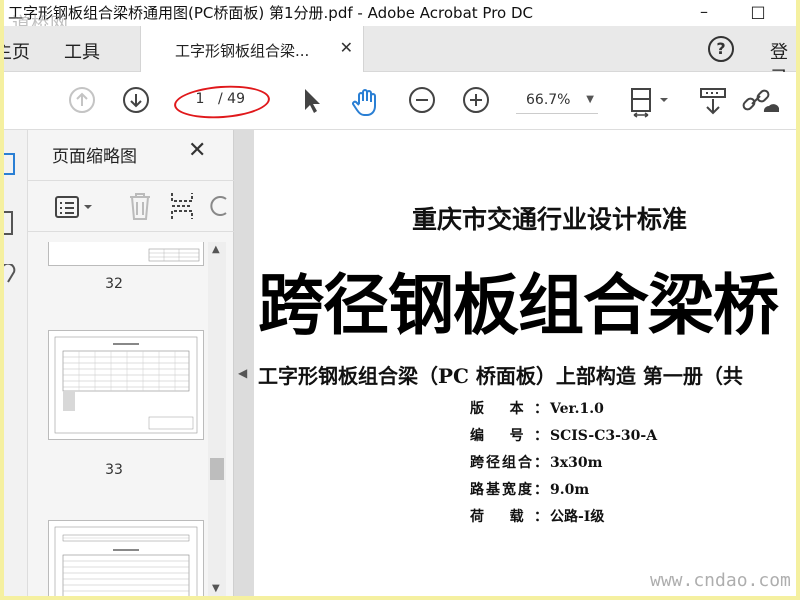 This screenshot has width=800, height=600. What do you see at coordinates (114, 470) in the screenshot?
I see `thumbnail-label: 33` at bounding box center [114, 470].